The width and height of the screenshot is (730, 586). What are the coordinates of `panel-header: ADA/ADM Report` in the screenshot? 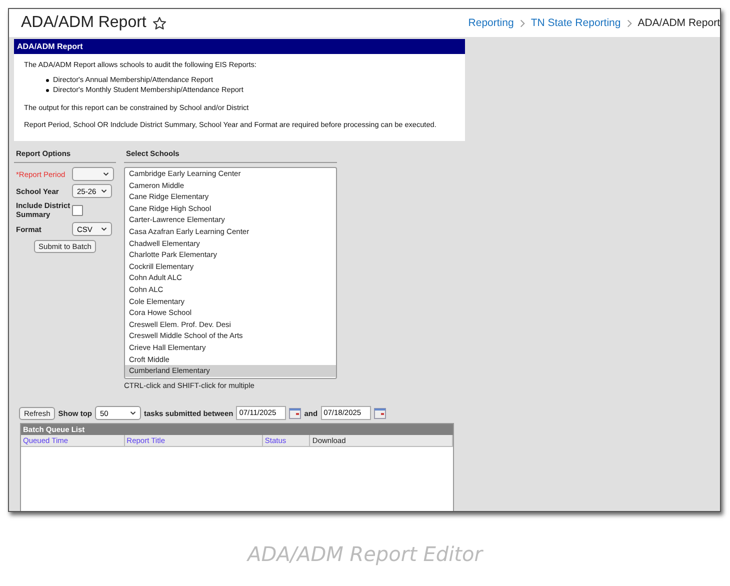 It's located at (239, 46).